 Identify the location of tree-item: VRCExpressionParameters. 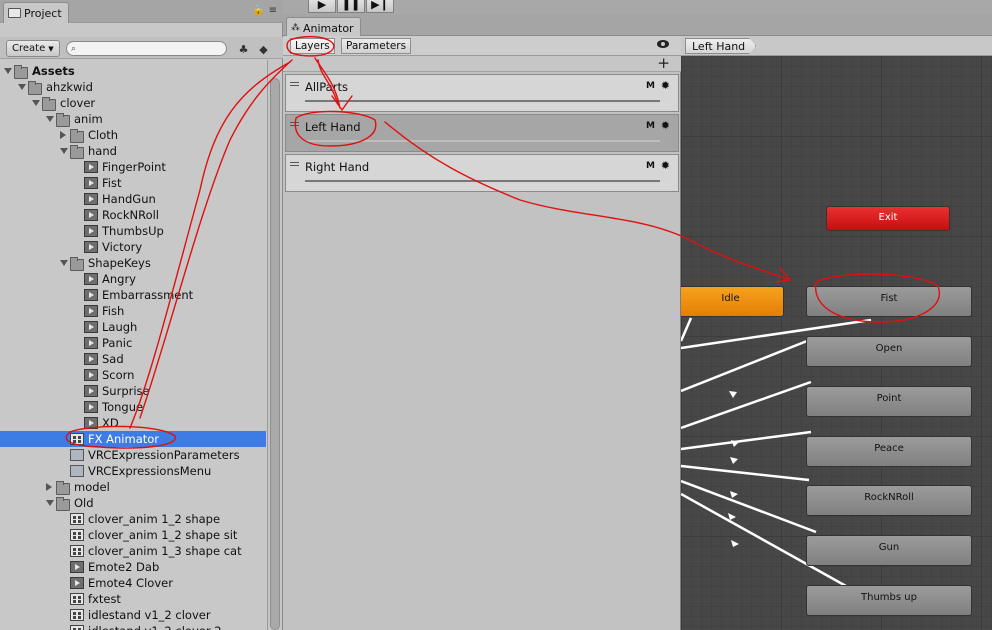
(133, 455).